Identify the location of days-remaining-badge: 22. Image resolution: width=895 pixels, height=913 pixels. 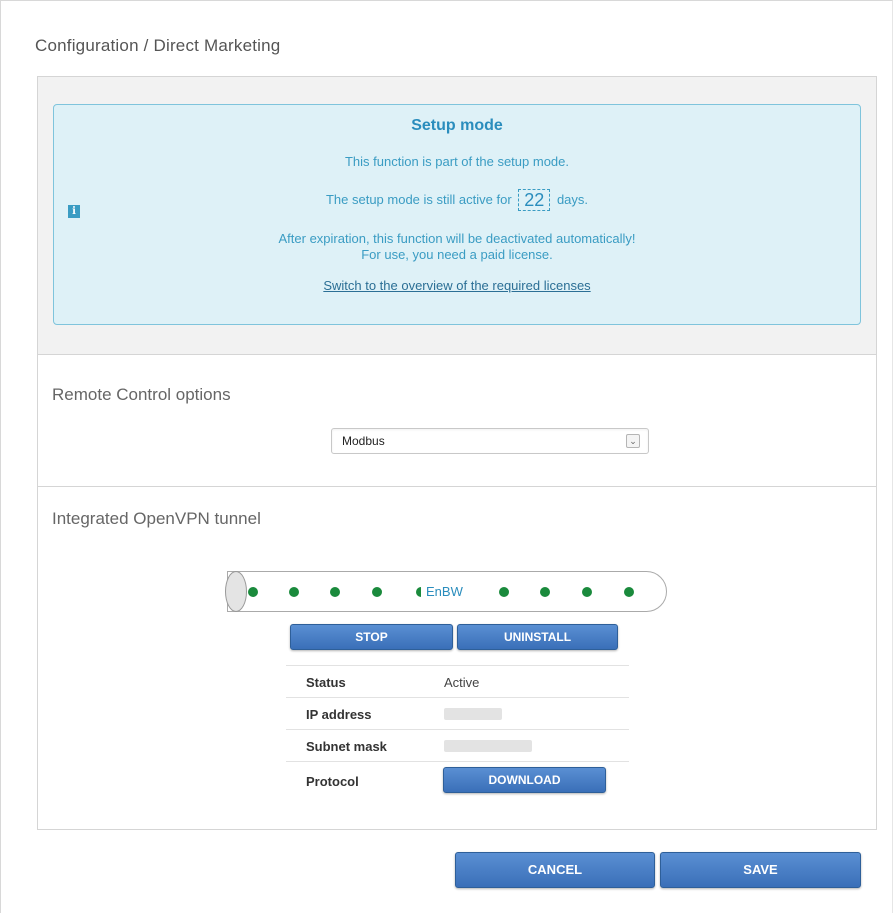
(534, 200).